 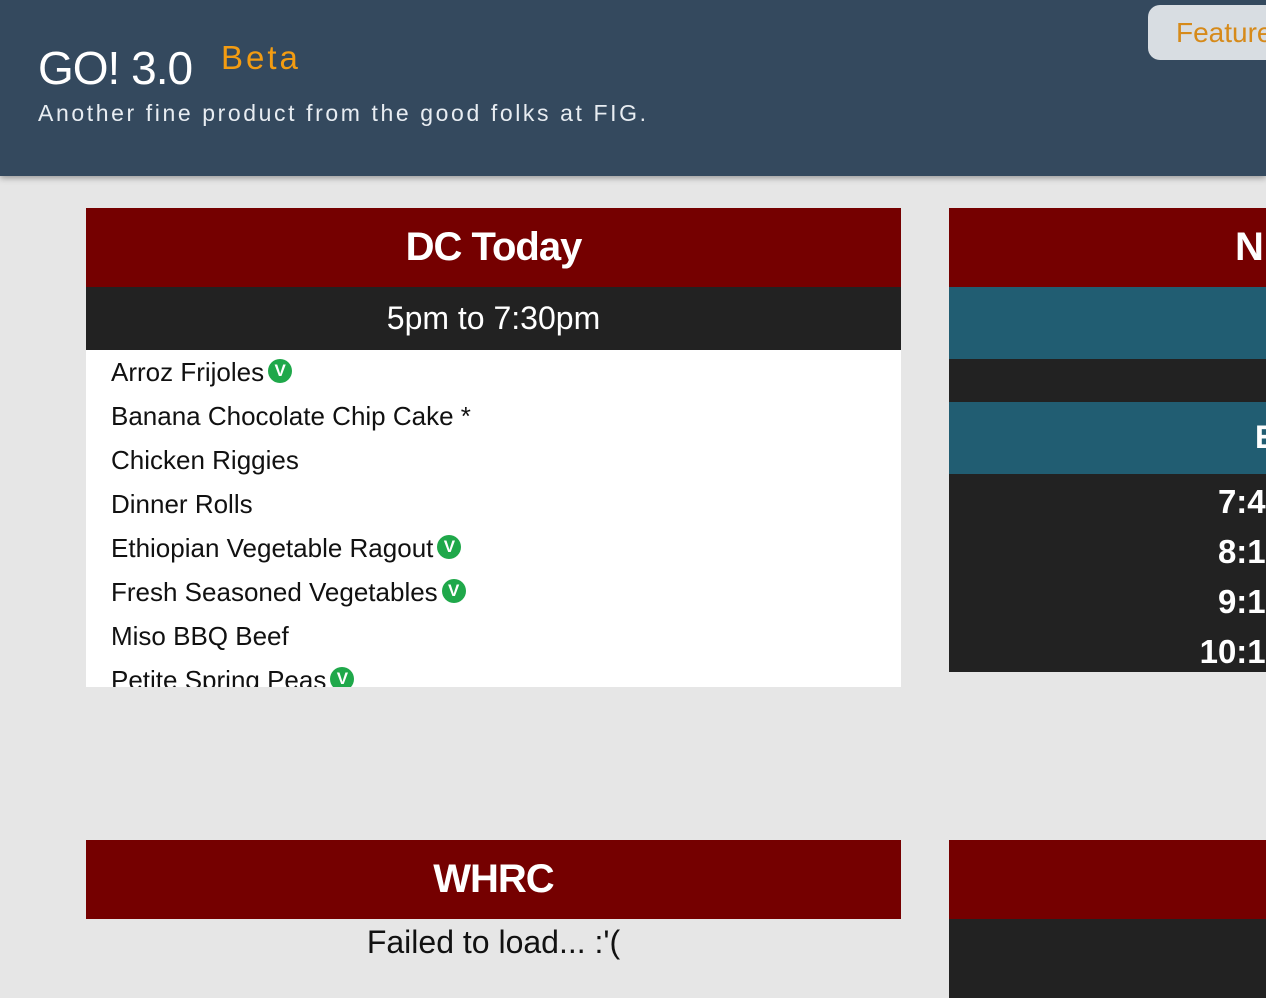 I want to click on right-card-2-title, so click(x=1107, y=879).